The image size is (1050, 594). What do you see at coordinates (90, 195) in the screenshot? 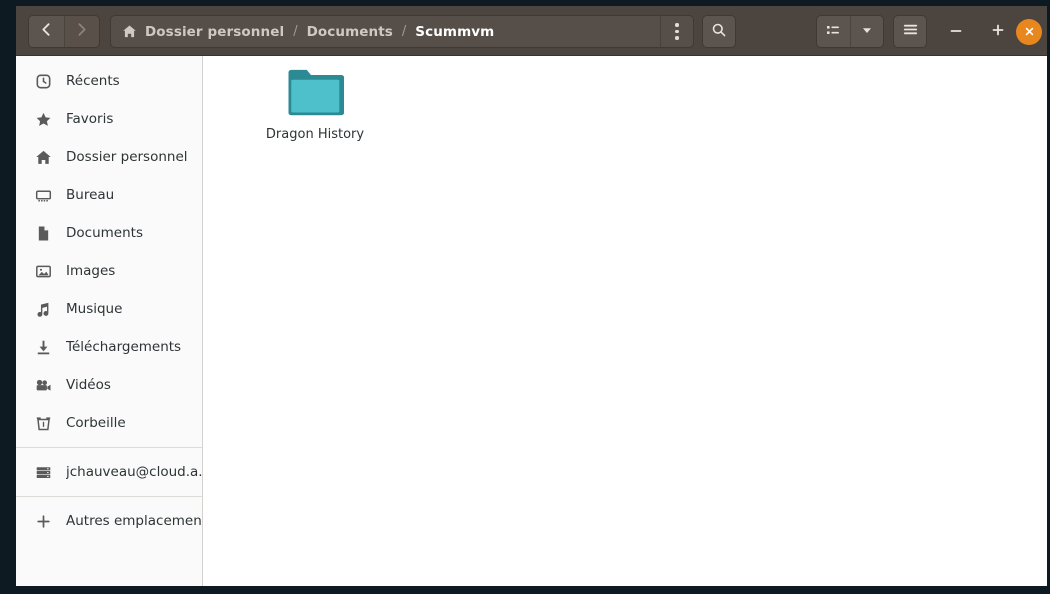
I see `sidebar-label-desktop: Bureau` at bounding box center [90, 195].